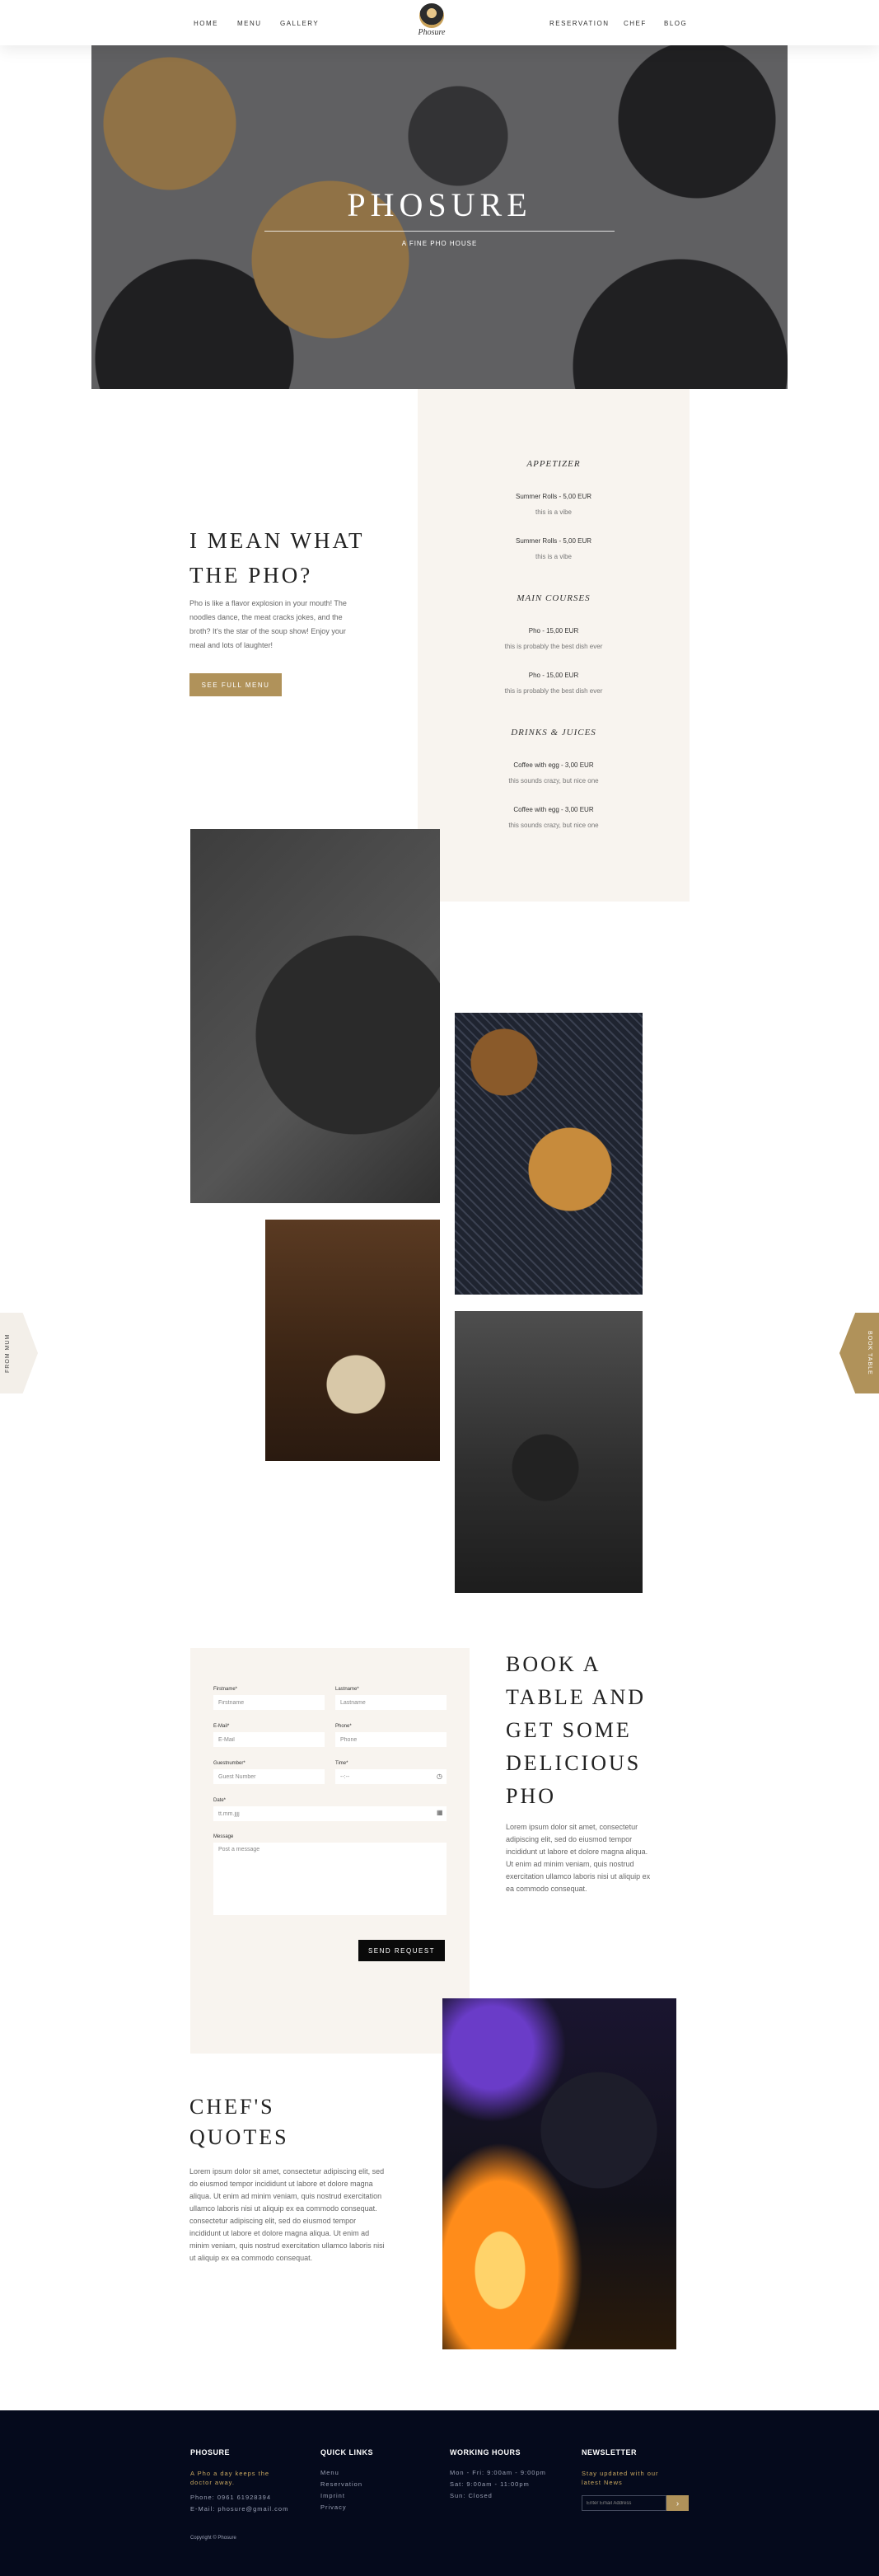 The width and height of the screenshot is (879, 2576). What do you see at coordinates (206, 23) in the screenshot?
I see `nav-link-home: HOME` at bounding box center [206, 23].